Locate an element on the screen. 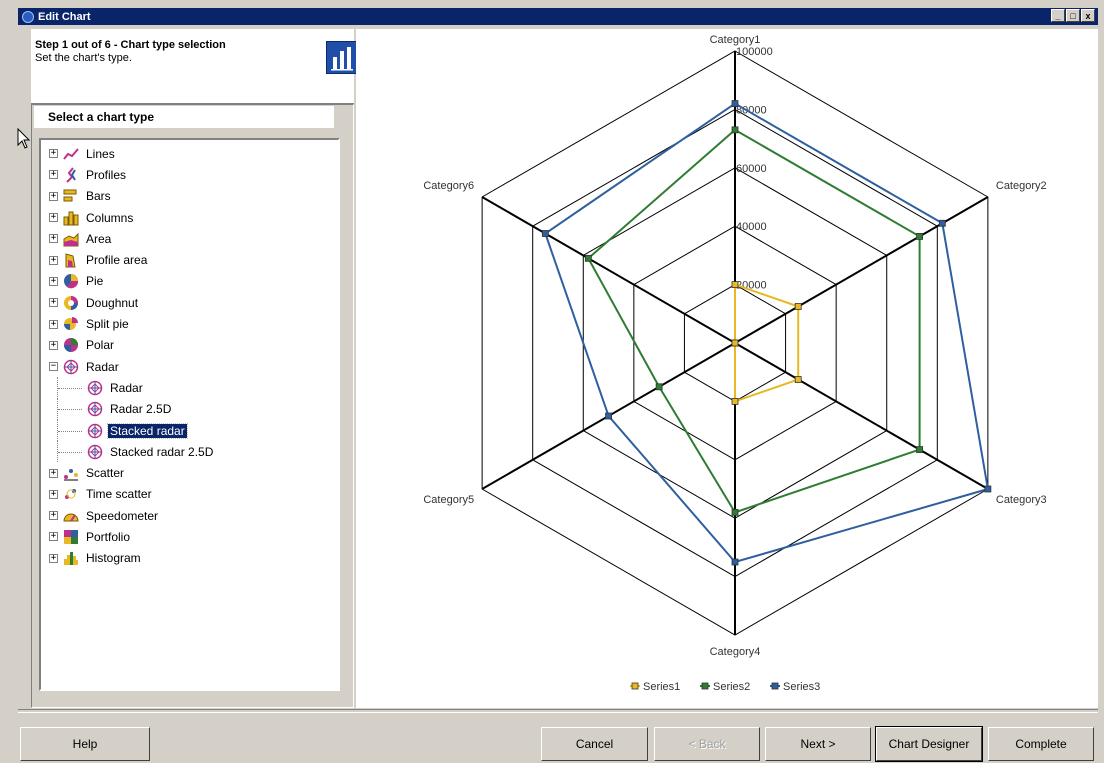 The image size is (1104, 763). collapse-icon: − is located at coordinates (53, 367).